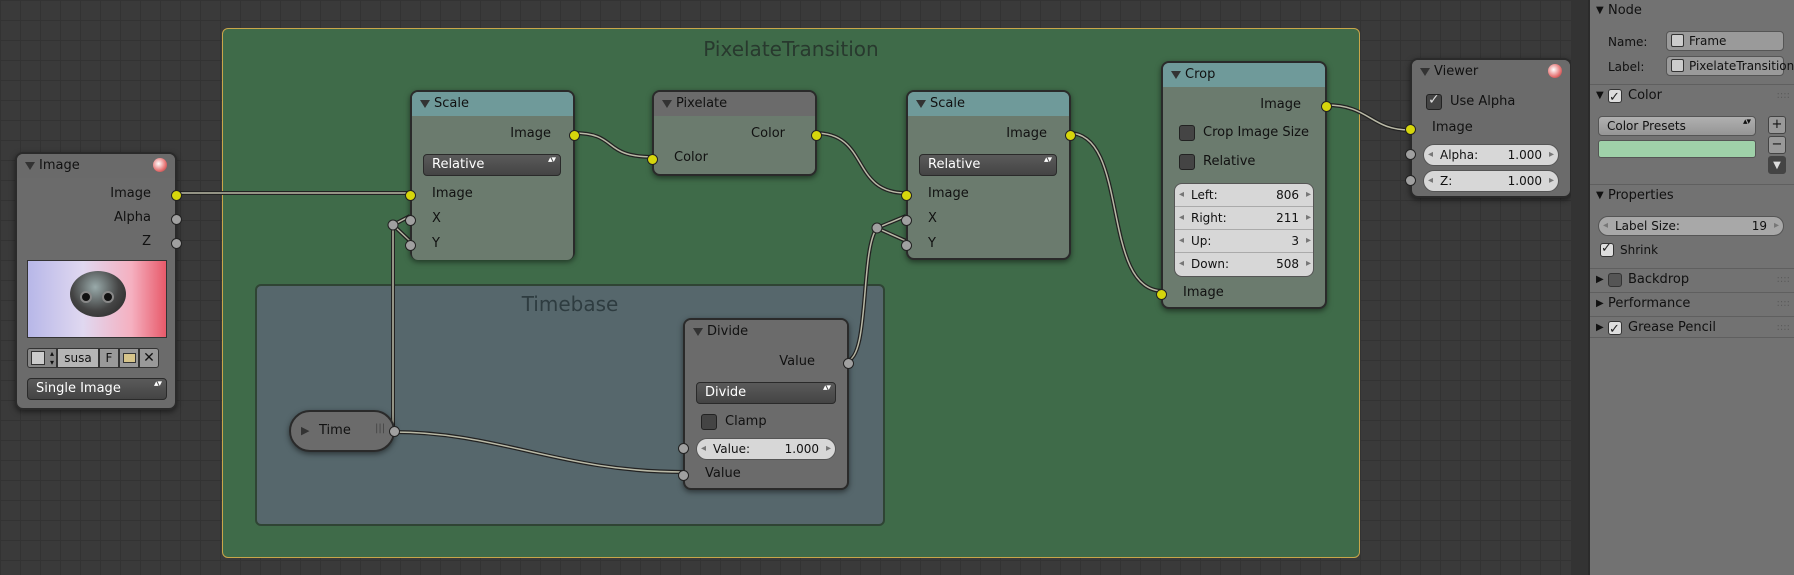  What do you see at coordinates (335, 430) in the screenshot?
I see `node-title: Time` at bounding box center [335, 430].